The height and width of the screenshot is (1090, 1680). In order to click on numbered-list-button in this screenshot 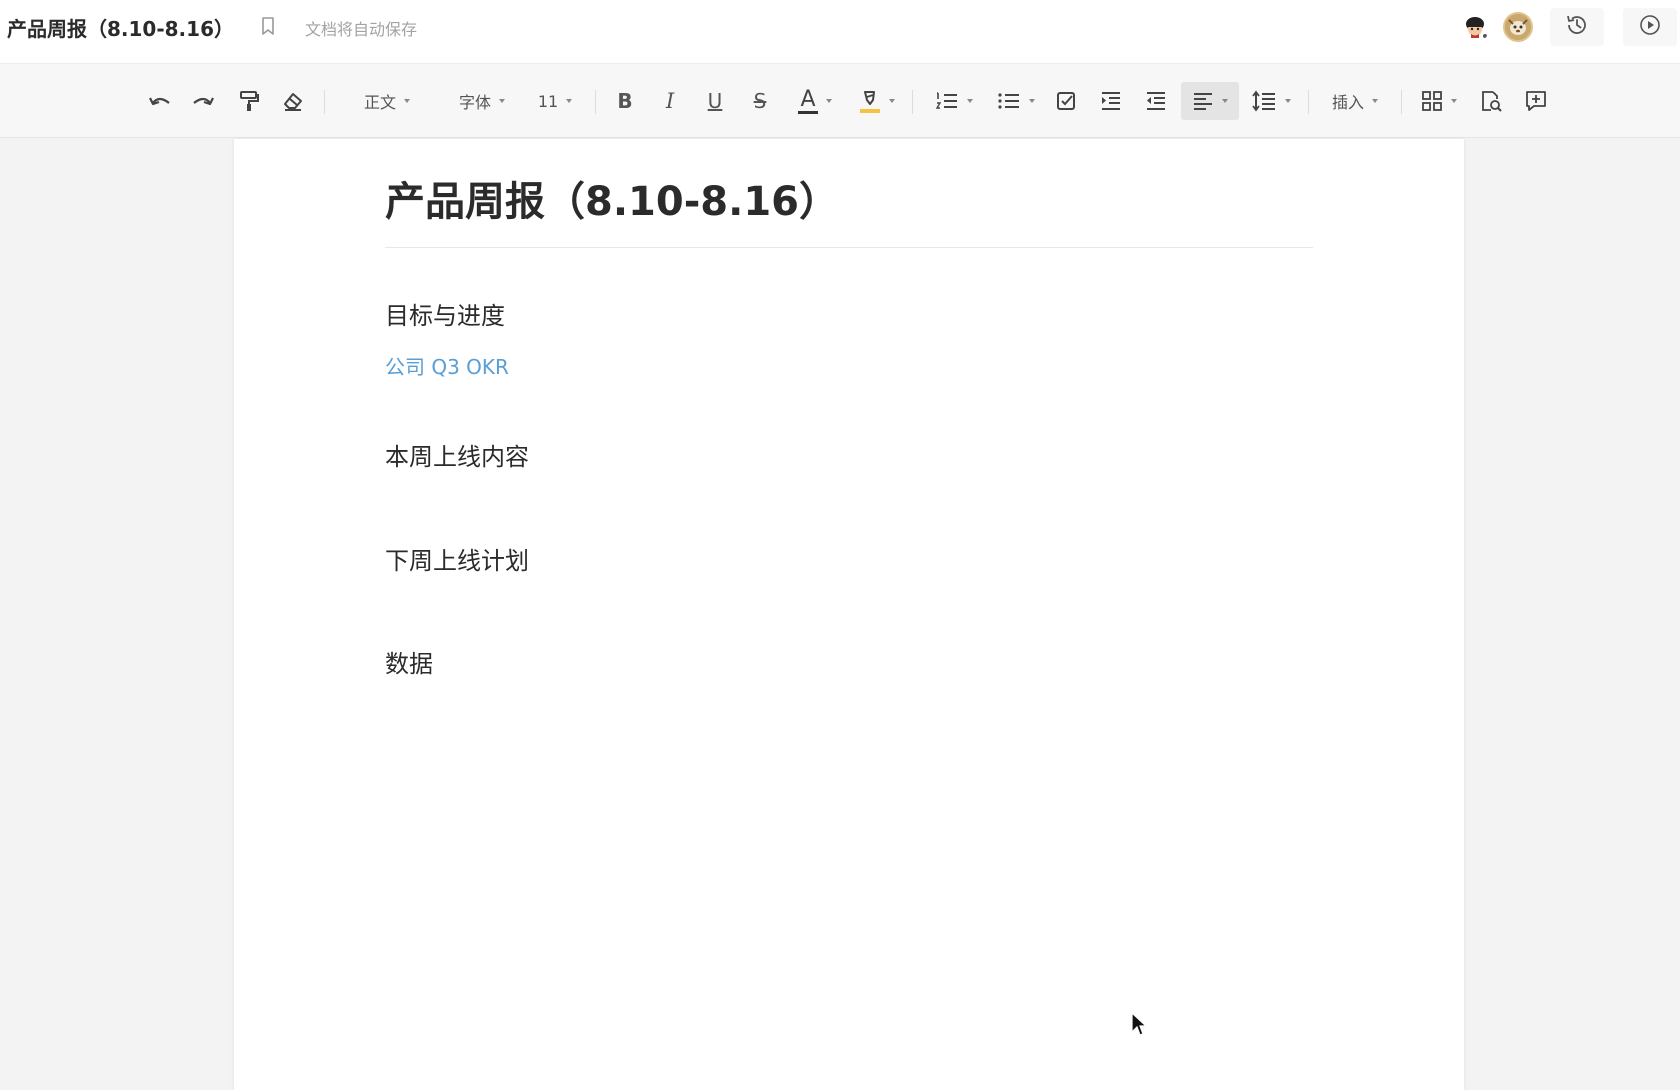, I will do `click(954, 101)`.